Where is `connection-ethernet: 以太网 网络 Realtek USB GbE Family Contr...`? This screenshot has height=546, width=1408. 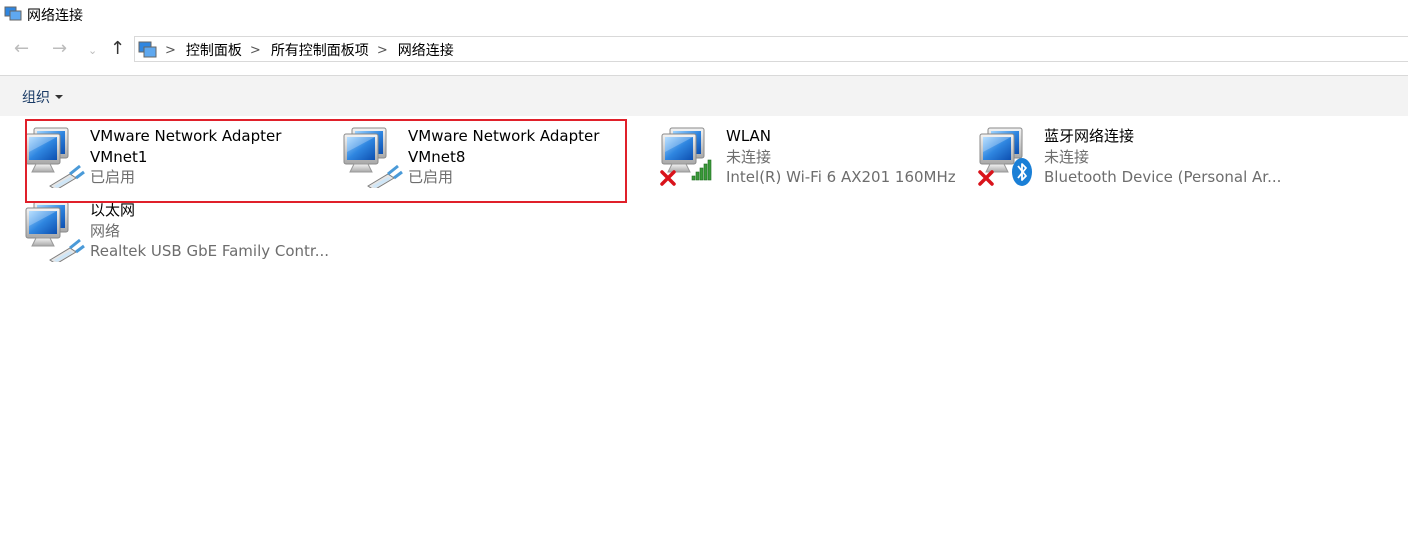 connection-ethernet: 以太网 网络 Realtek USB GbE Family Contr... is located at coordinates (176, 236).